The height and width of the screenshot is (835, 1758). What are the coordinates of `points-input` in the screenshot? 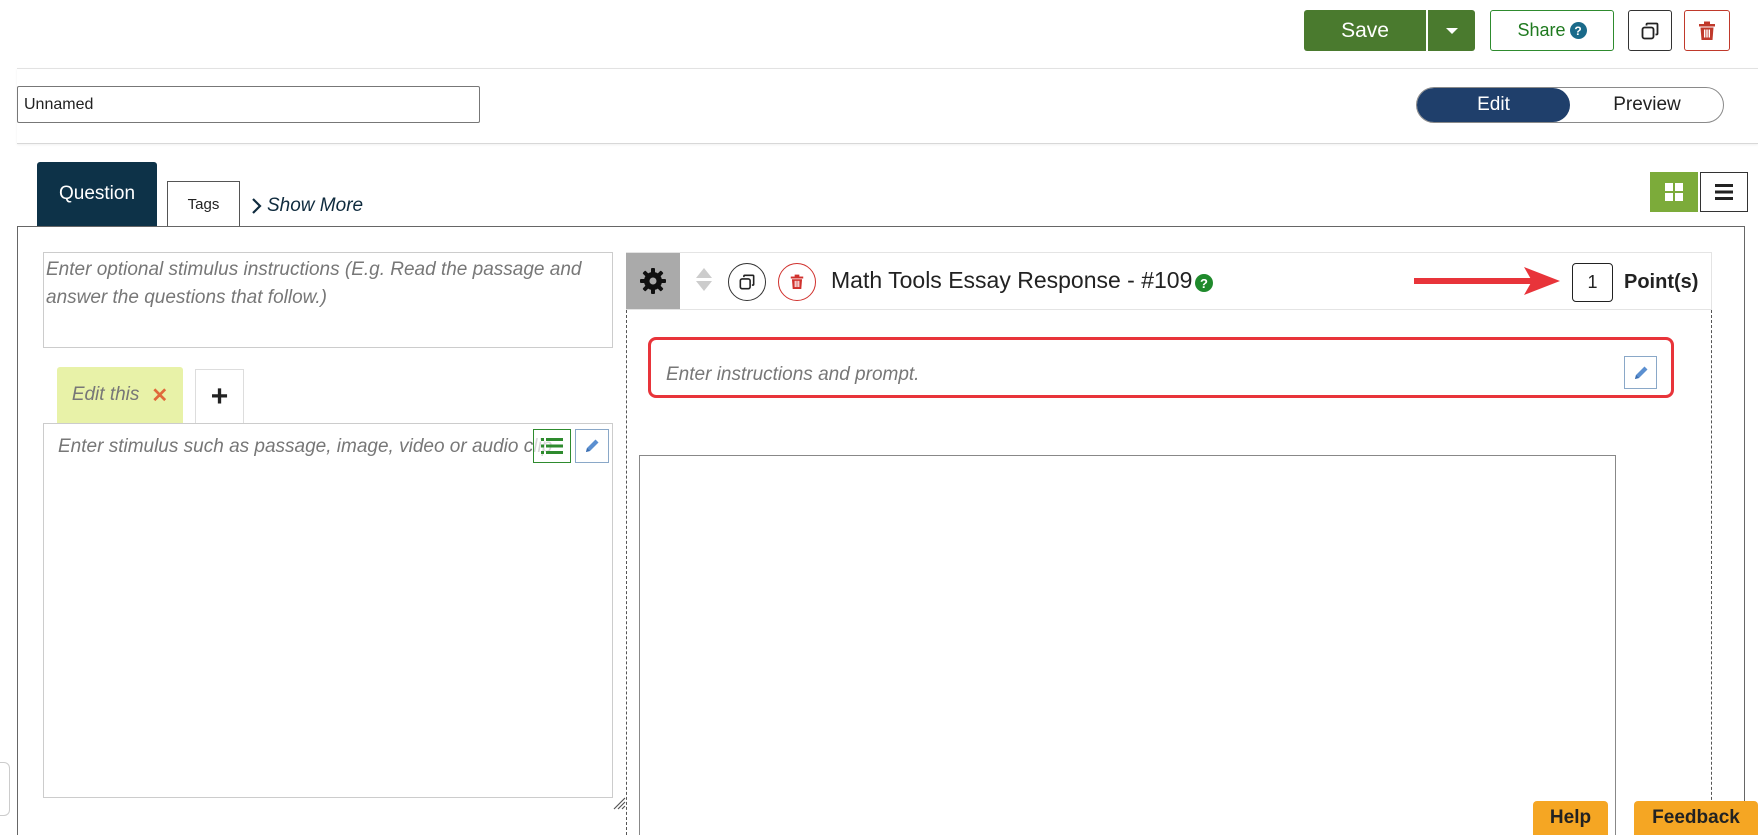 It's located at (1592, 282).